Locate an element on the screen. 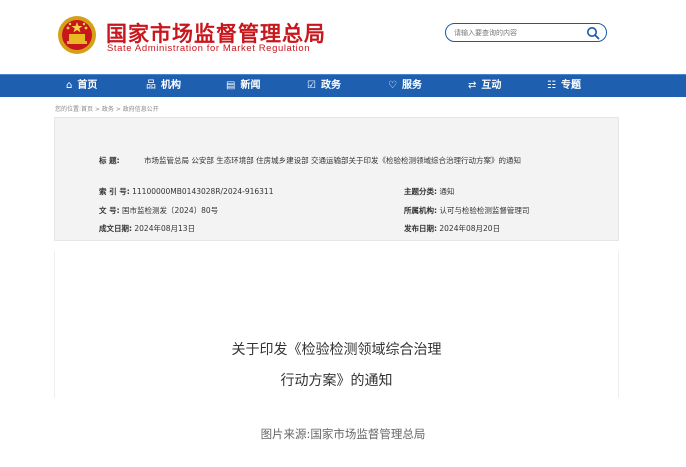  index-number-label: 索 引 号: is located at coordinates (114, 191).